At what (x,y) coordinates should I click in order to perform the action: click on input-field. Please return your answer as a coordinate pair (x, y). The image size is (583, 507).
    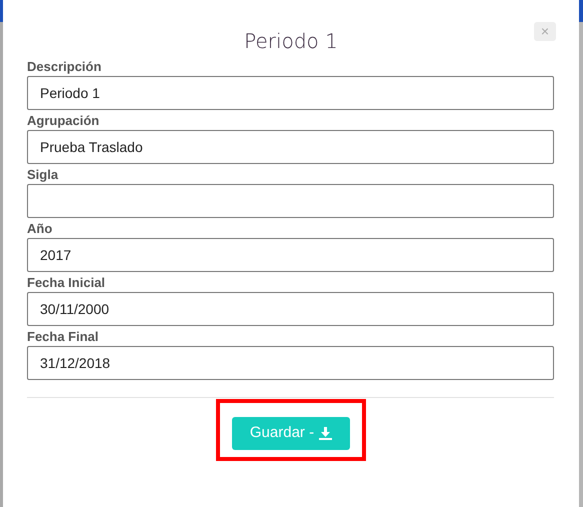
    Looking at the image, I should click on (290, 201).